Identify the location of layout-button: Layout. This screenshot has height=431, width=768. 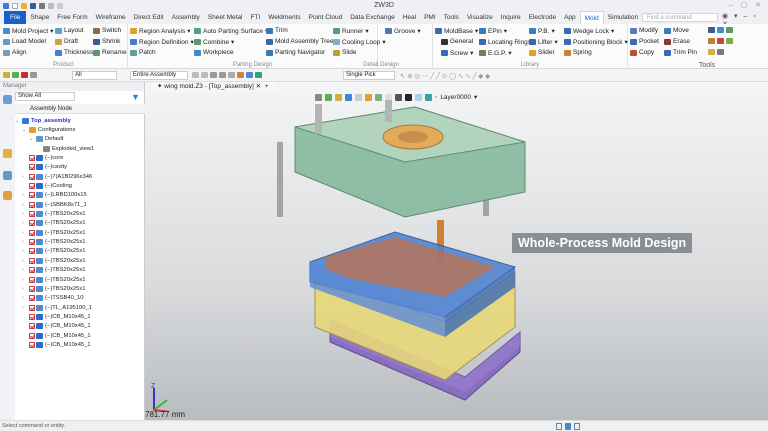
(69, 30).